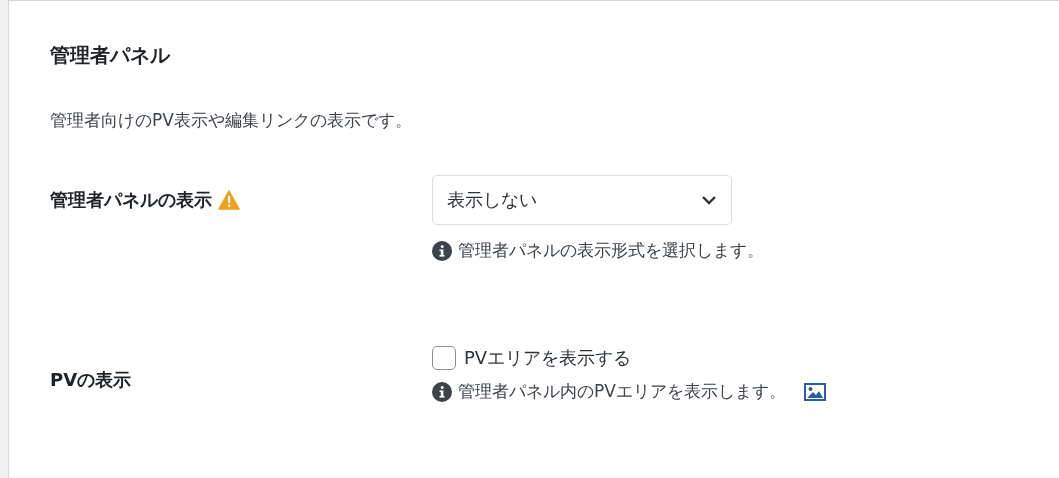  What do you see at coordinates (622, 391) in the screenshot?
I see `help-text: 管理者パネル内のPVエリアを表示します。` at bounding box center [622, 391].